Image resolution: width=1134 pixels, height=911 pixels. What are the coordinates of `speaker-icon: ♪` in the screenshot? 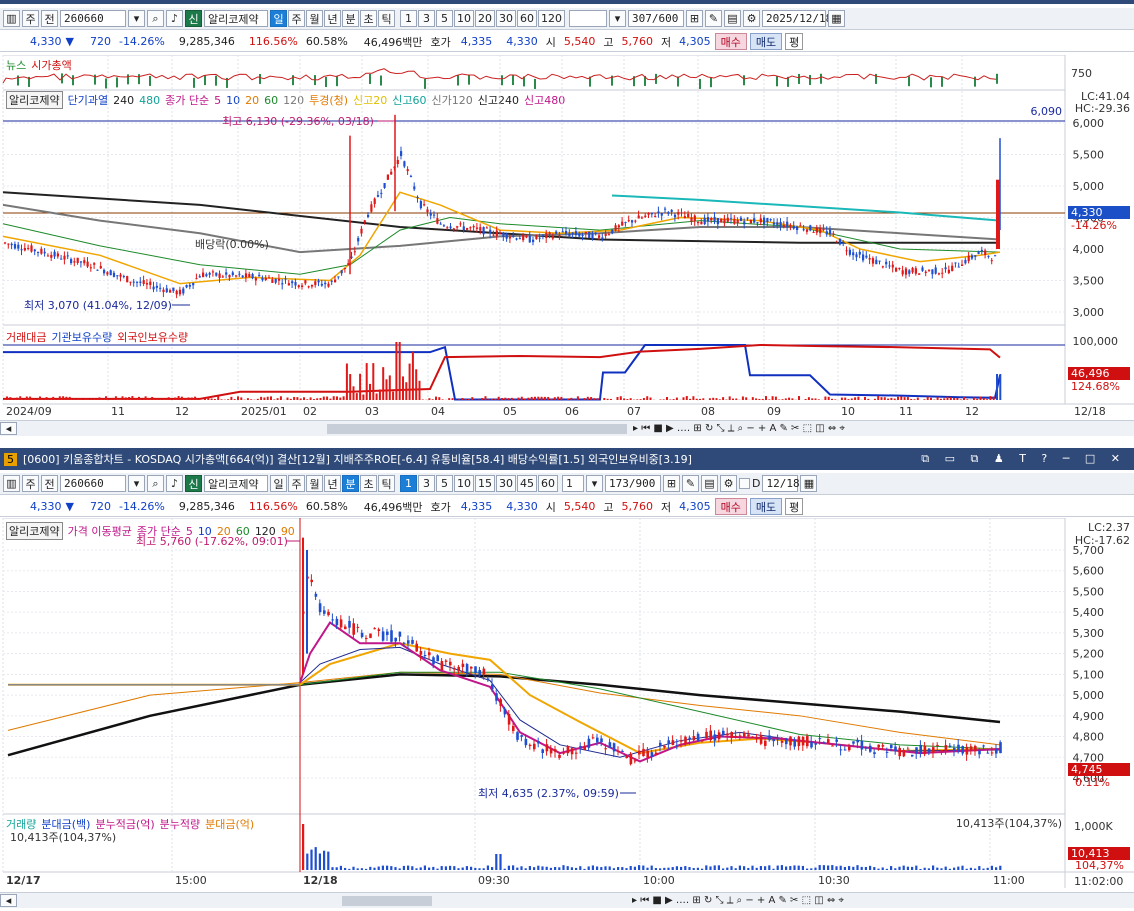 It's located at (174, 18).